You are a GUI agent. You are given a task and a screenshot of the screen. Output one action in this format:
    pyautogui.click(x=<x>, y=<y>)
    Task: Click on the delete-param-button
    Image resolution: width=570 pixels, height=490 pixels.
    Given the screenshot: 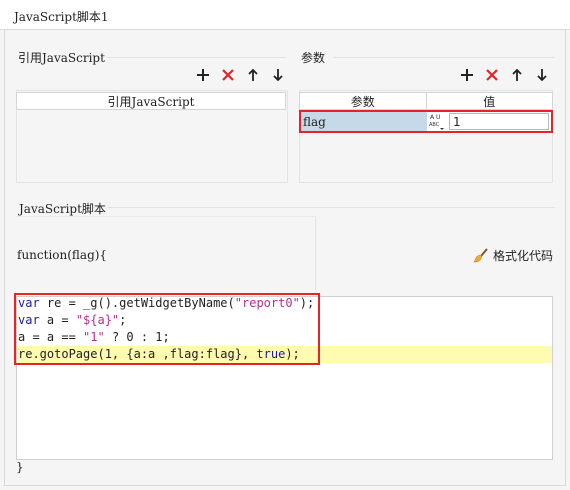 What is the action you would take?
    pyautogui.click(x=492, y=75)
    